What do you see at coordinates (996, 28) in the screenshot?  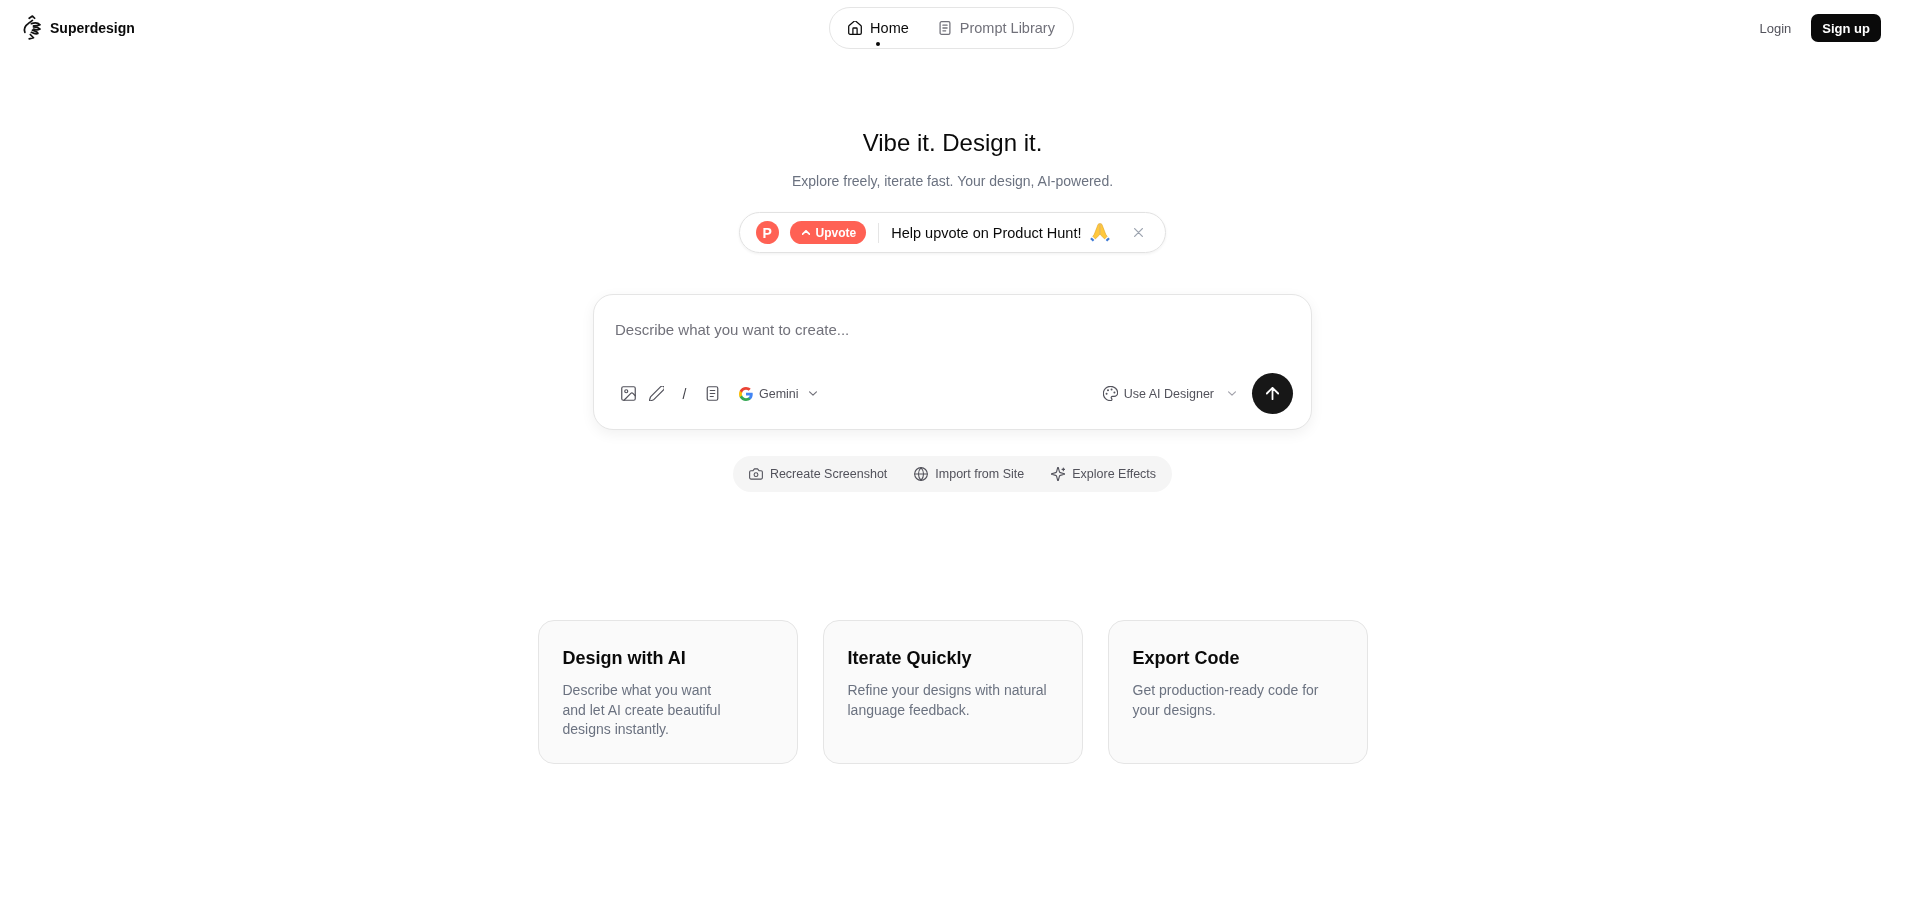 I see `nav-tab: Prompt Library` at bounding box center [996, 28].